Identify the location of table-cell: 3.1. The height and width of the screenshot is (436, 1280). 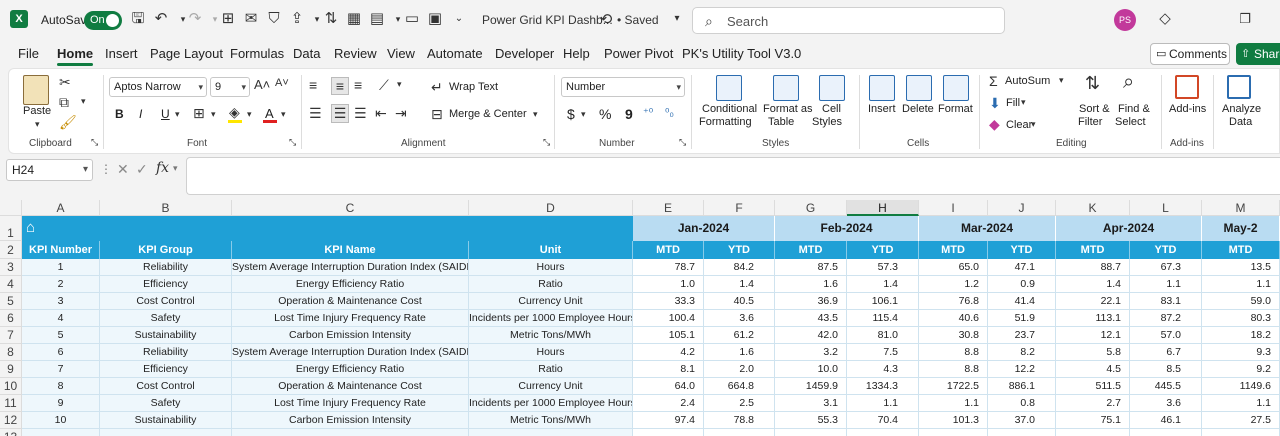
(811, 403).